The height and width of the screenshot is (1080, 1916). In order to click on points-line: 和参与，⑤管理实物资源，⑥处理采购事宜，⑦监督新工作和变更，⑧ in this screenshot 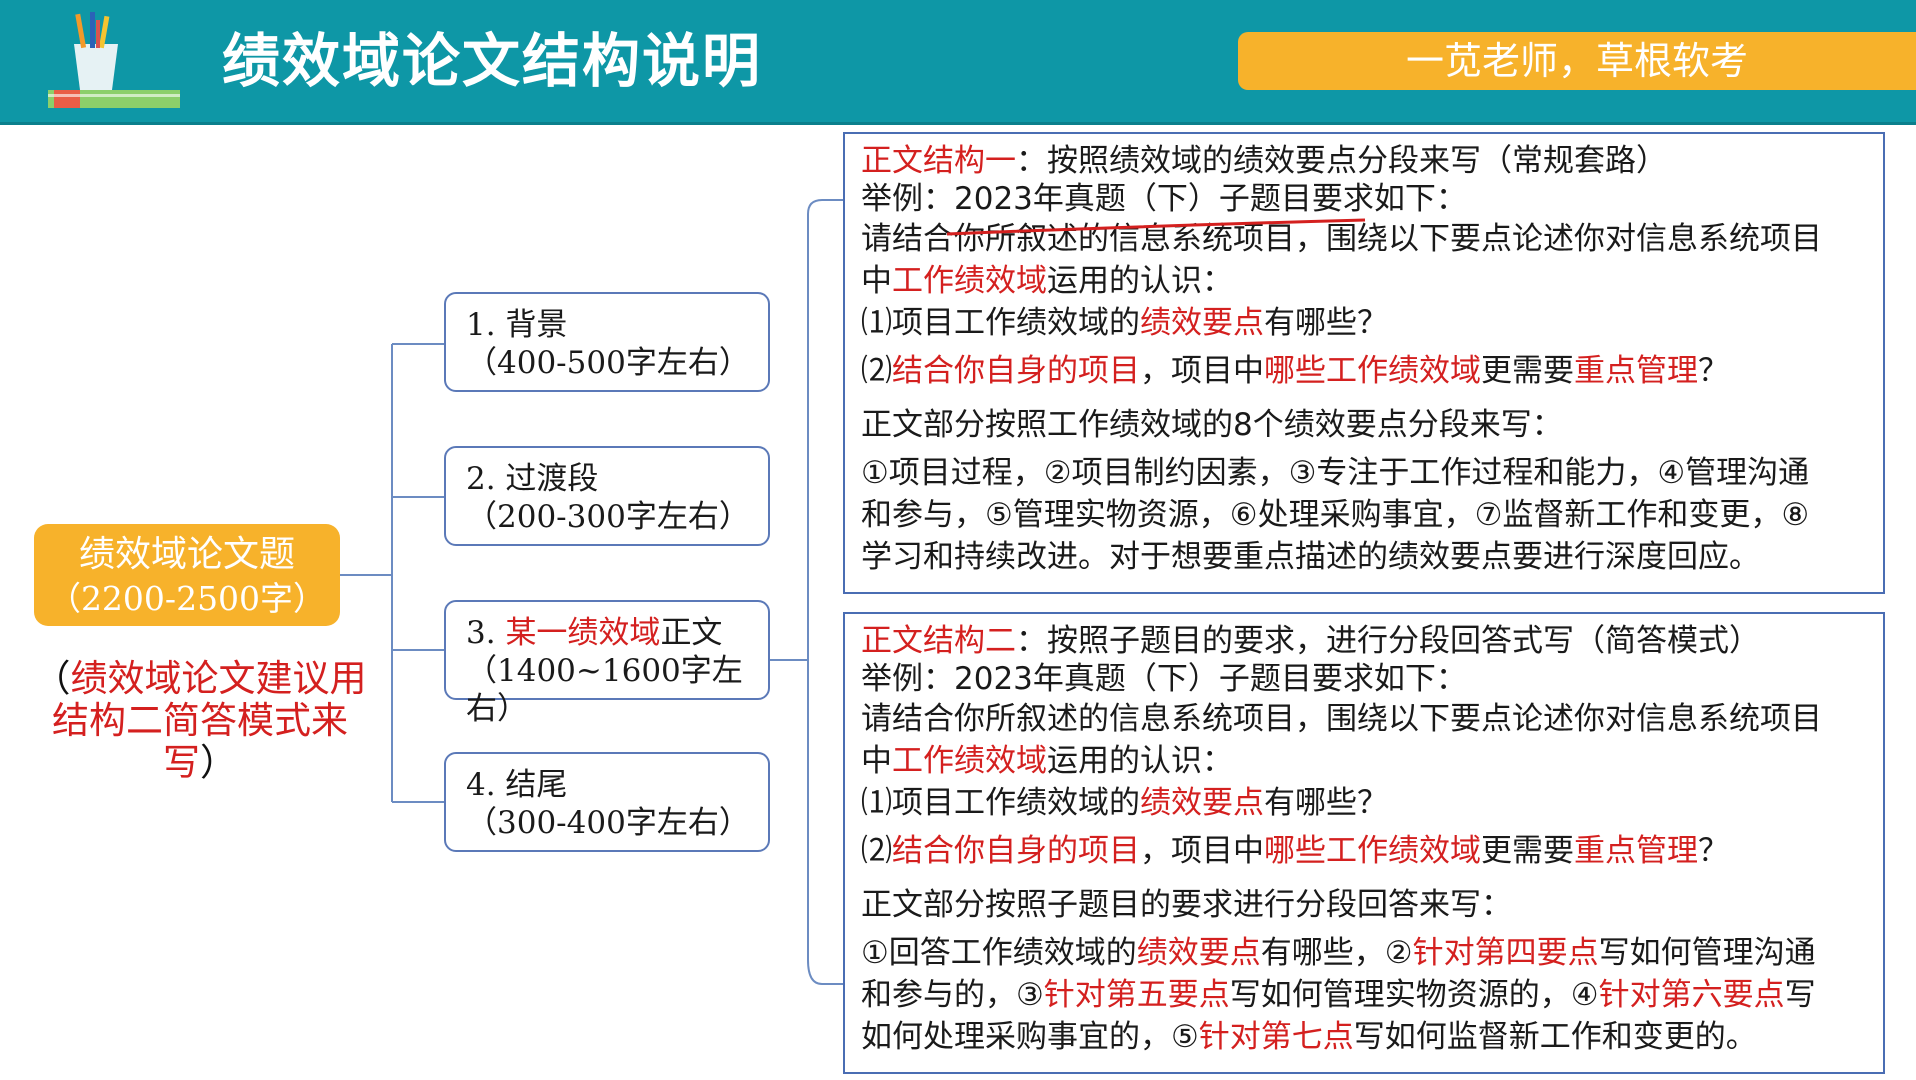, I will do `click(1335, 515)`.